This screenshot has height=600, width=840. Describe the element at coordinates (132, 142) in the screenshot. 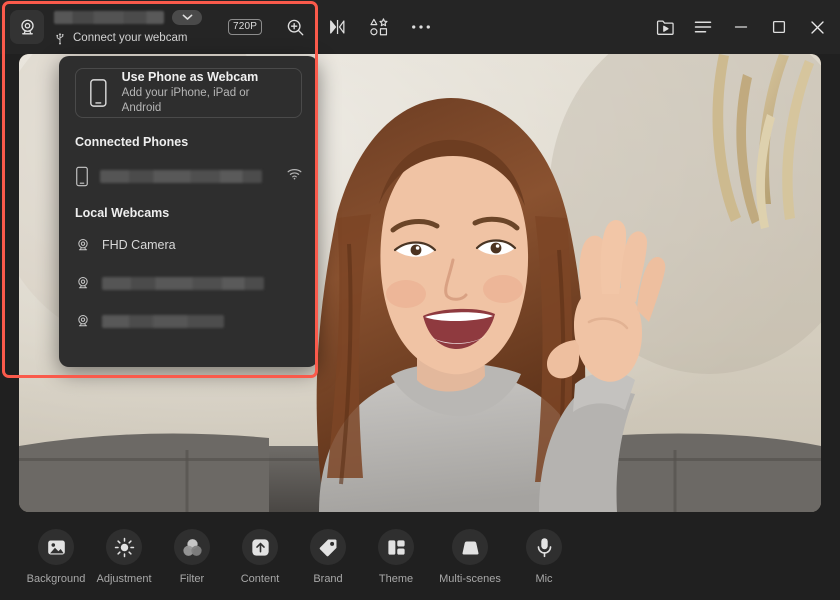

I see `connected-phones-heading: Connected Phones` at that location.